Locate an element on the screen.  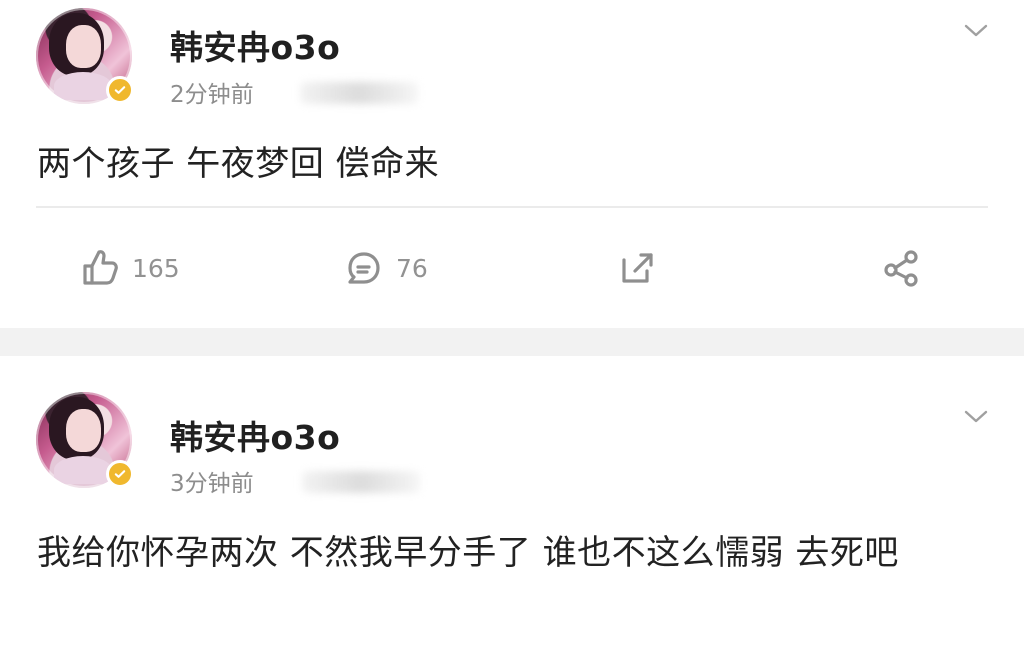
post-content: 我给你怀孕两次 不然我早分手了 谁也不这么懦弱 去死吧 is located at coordinates (468, 553).